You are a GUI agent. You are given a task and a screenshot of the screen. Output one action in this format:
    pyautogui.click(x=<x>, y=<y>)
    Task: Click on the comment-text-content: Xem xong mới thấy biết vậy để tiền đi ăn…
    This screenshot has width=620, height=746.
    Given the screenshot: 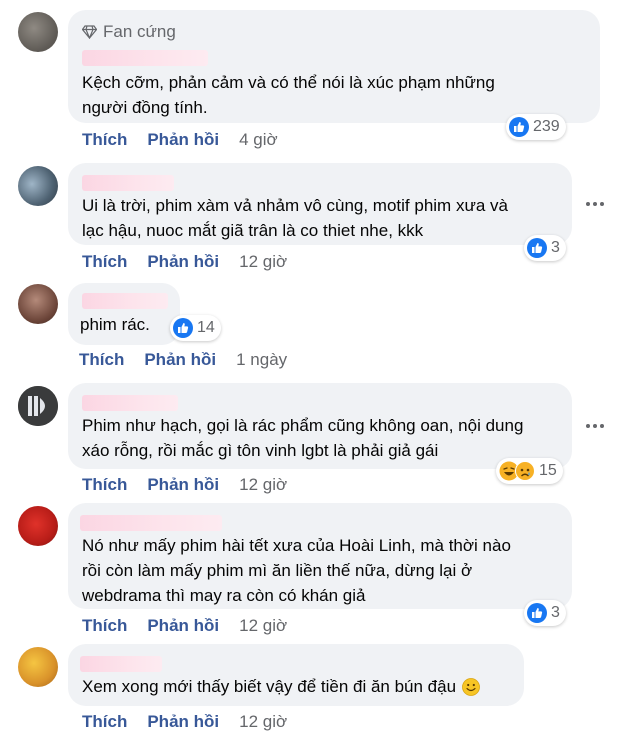 What is the action you would take?
    pyautogui.click(x=269, y=686)
    